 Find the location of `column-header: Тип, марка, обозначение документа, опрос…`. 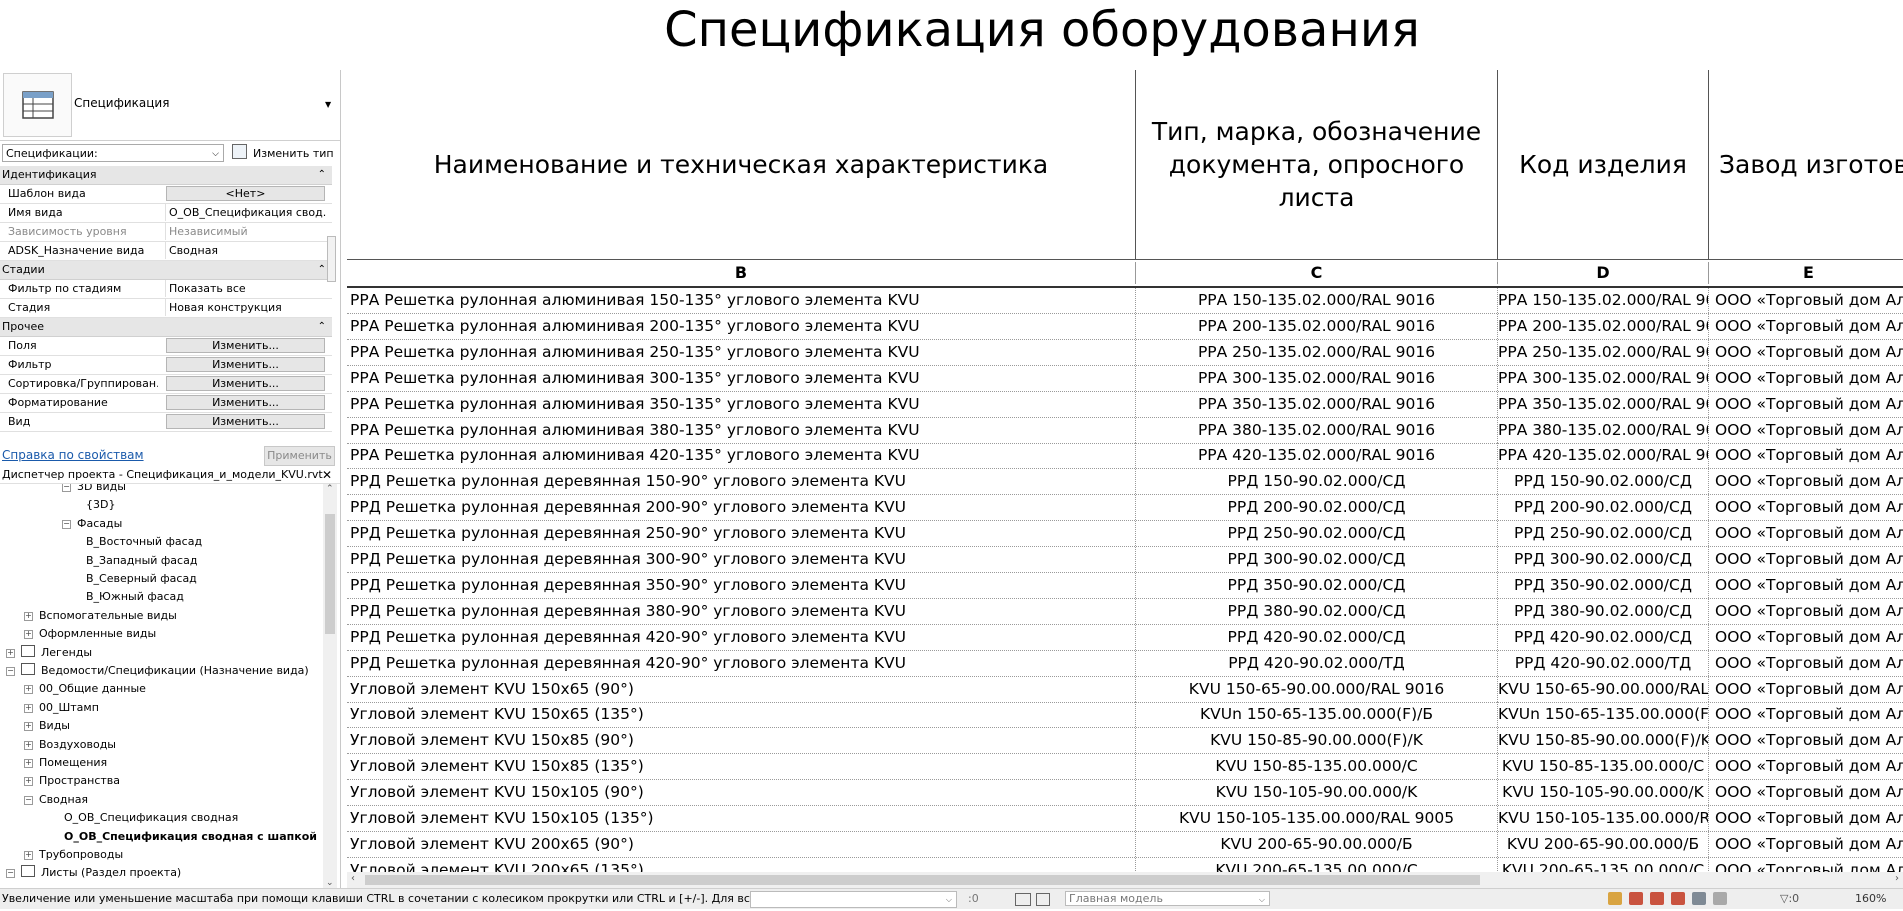

column-header: Тип, марка, обозначение документа, опрос… is located at coordinates (1317, 165).